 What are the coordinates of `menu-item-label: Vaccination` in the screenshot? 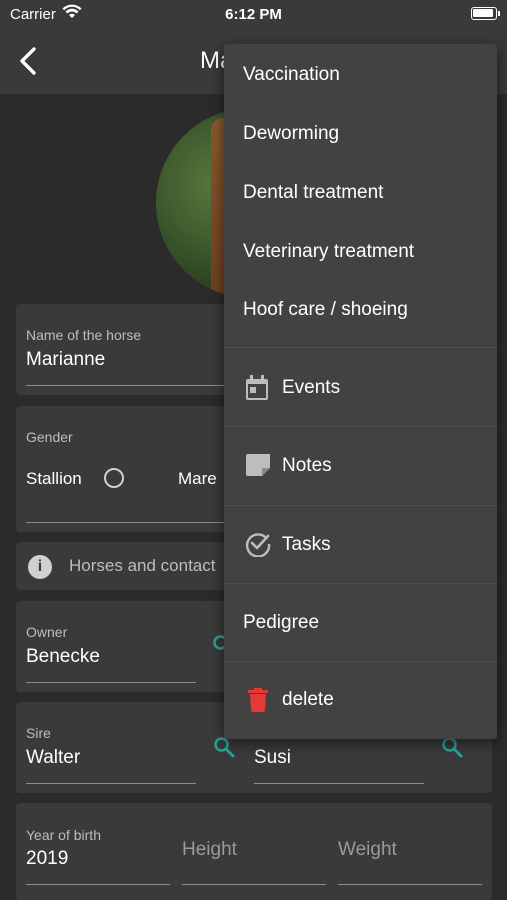 It's located at (291, 74).